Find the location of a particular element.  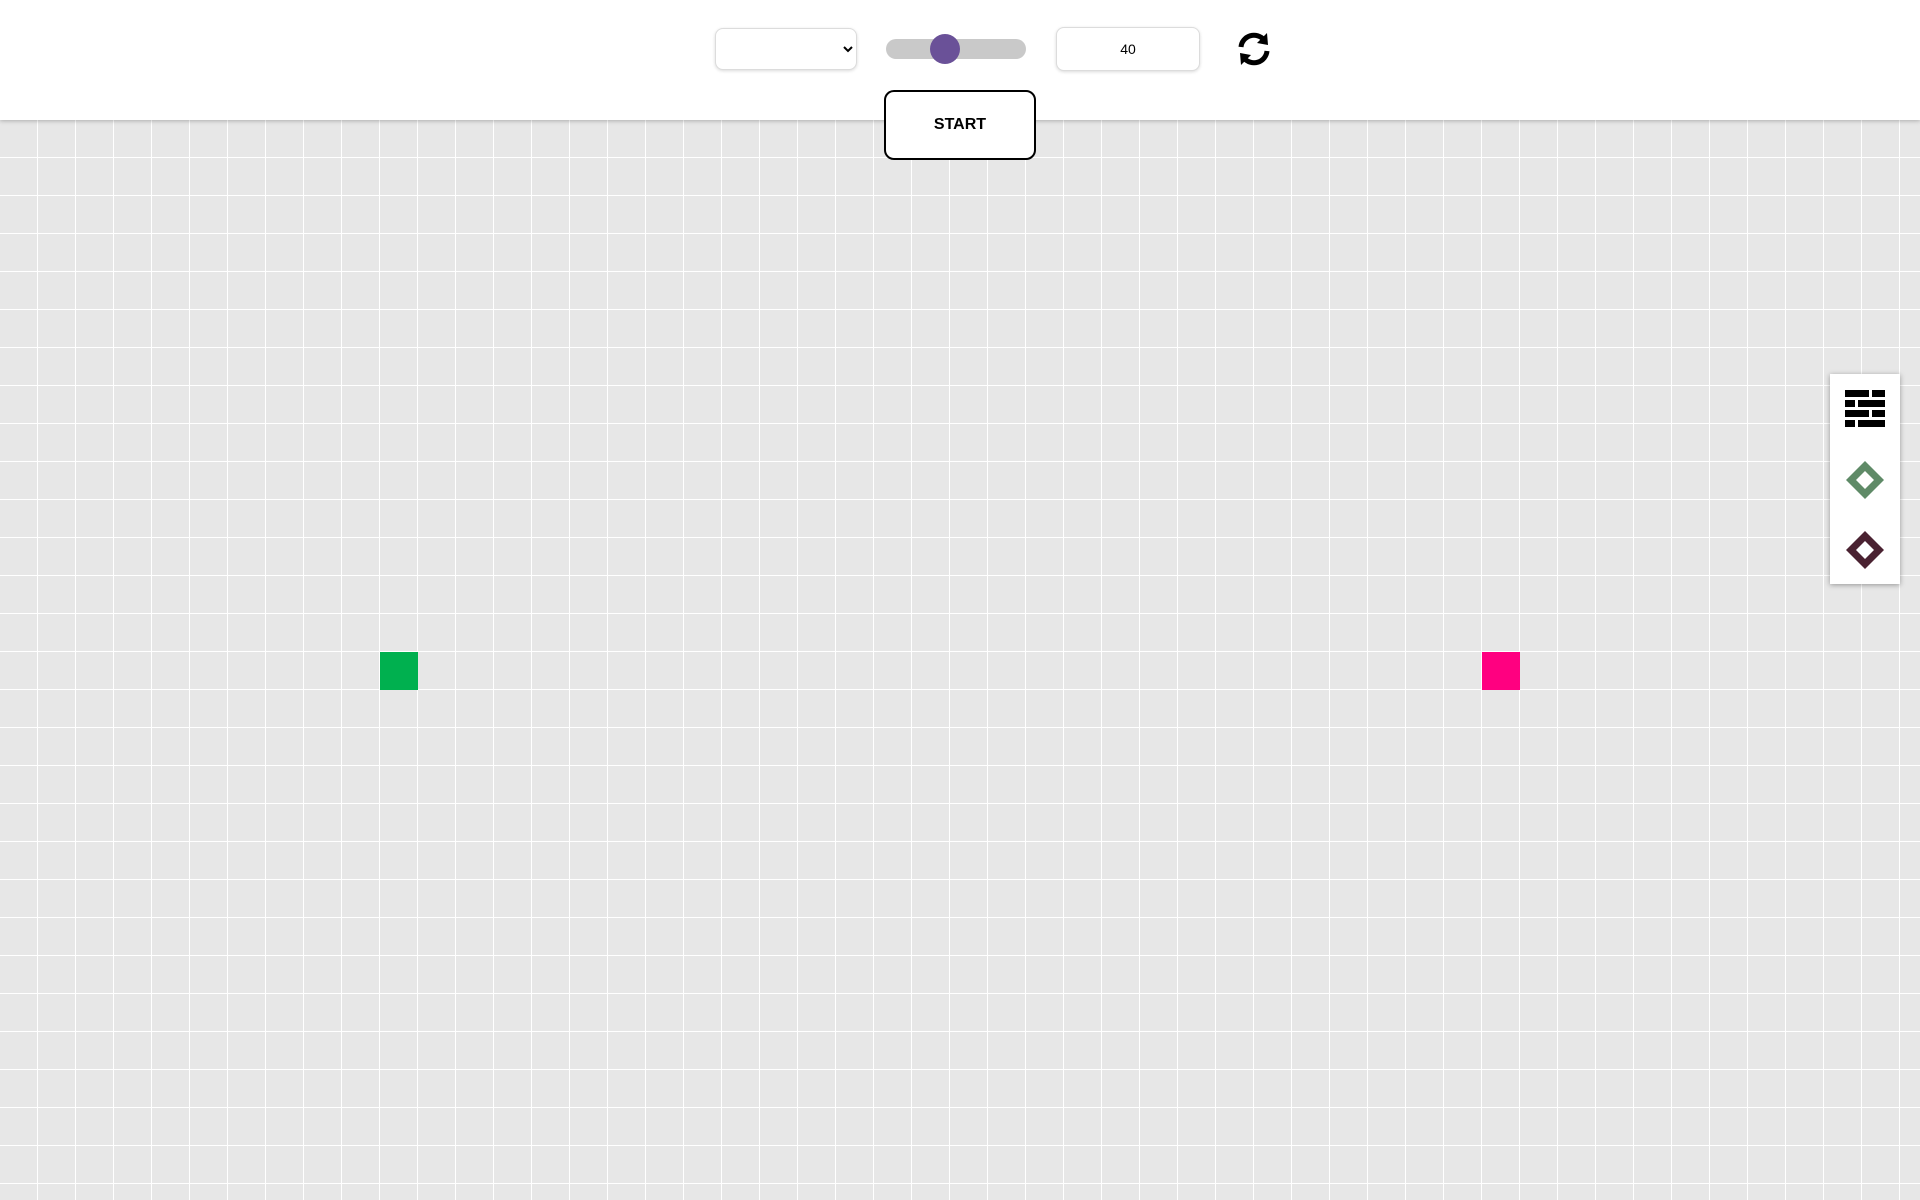

end-node-tool-button is located at coordinates (1865, 550).